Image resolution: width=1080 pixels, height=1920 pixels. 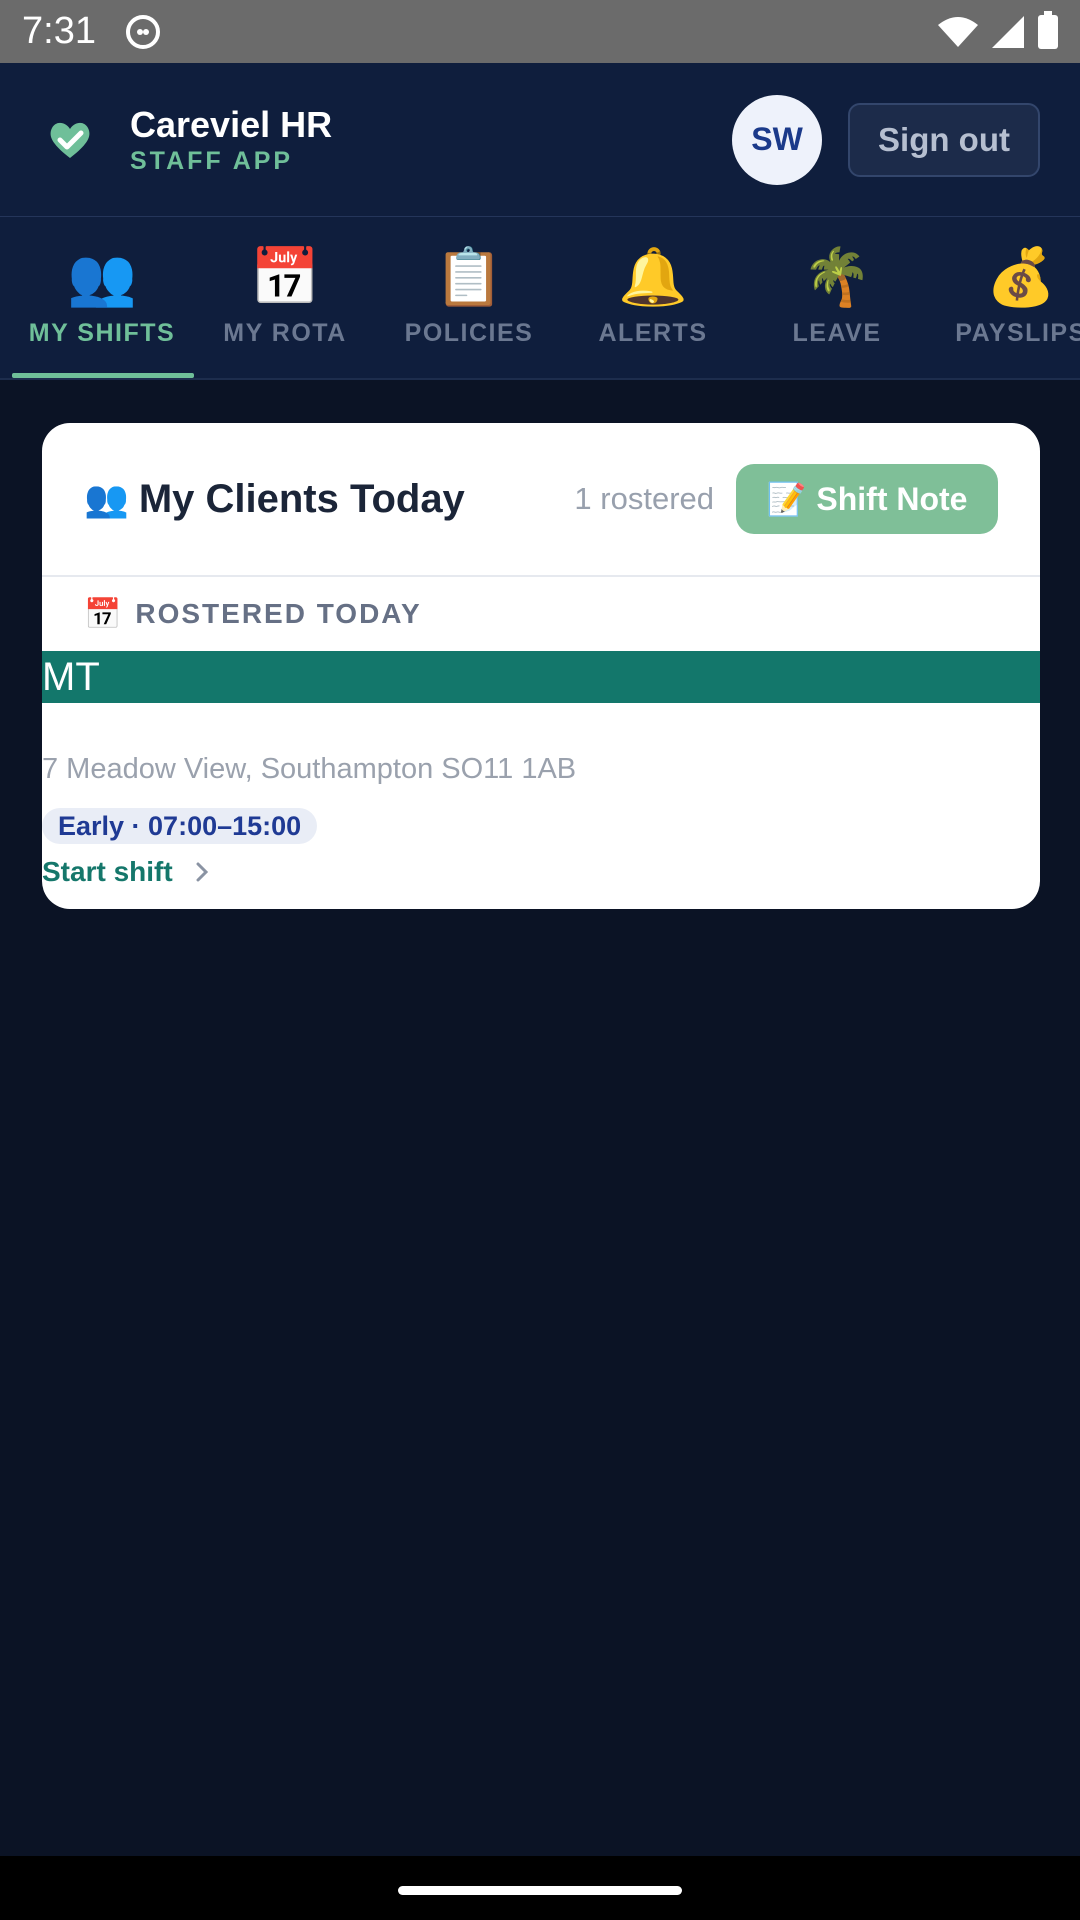 I want to click on rostered-count: 1 rostered, so click(x=644, y=498).